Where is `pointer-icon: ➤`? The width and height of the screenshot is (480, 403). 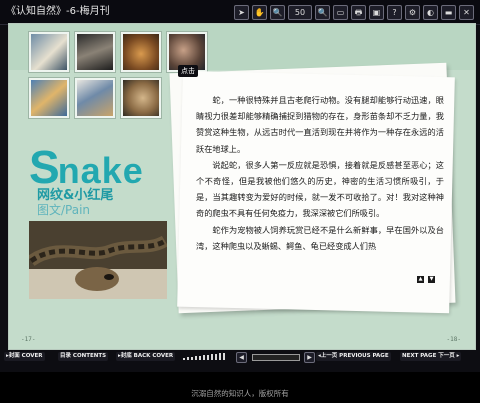 pointer-icon: ➤ is located at coordinates (241, 12).